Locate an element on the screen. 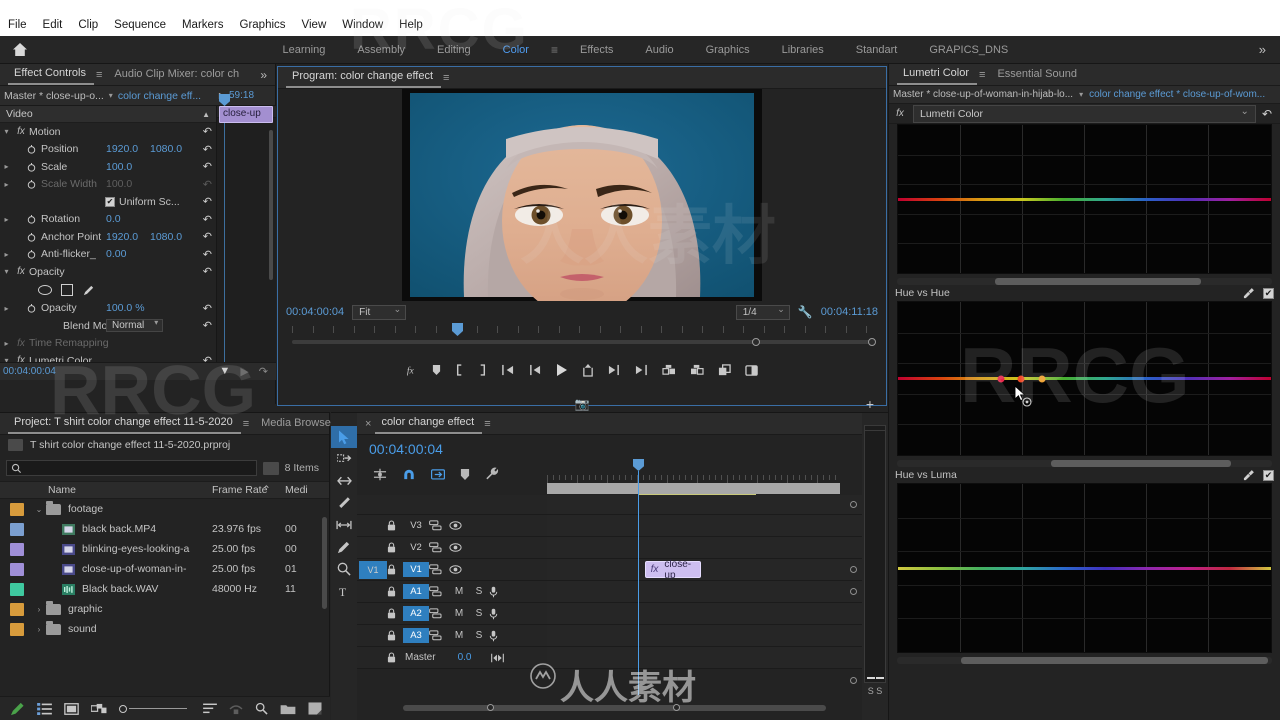 The image size is (1280, 720). property-scale: ▸ Scale 100.0 ↶ is located at coordinates (108, 167).